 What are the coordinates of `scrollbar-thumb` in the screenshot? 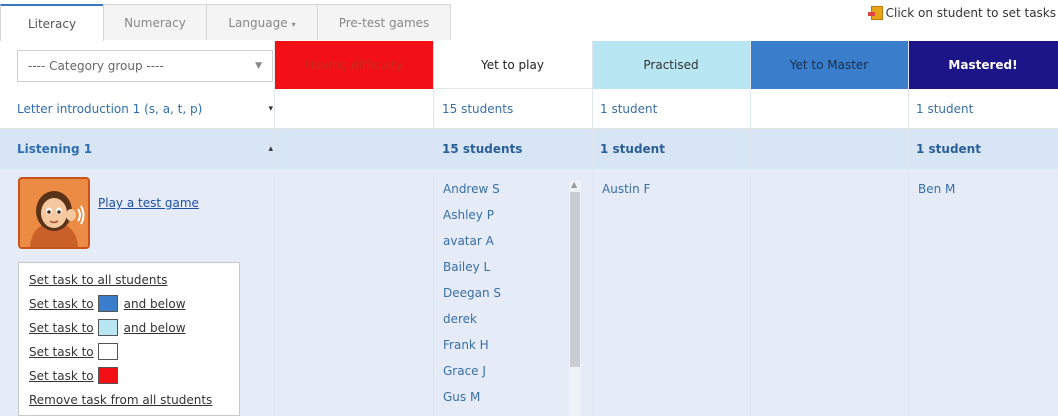 It's located at (575, 279).